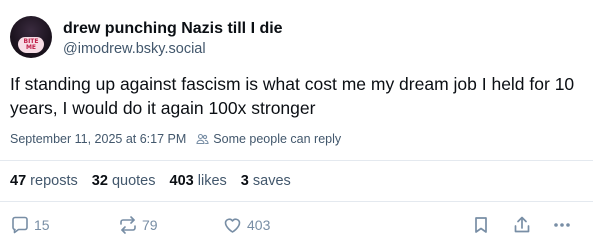  Describe the element at coordinates (133, 181) in the screenshot. I see `quotes-label: quotes` at that location.